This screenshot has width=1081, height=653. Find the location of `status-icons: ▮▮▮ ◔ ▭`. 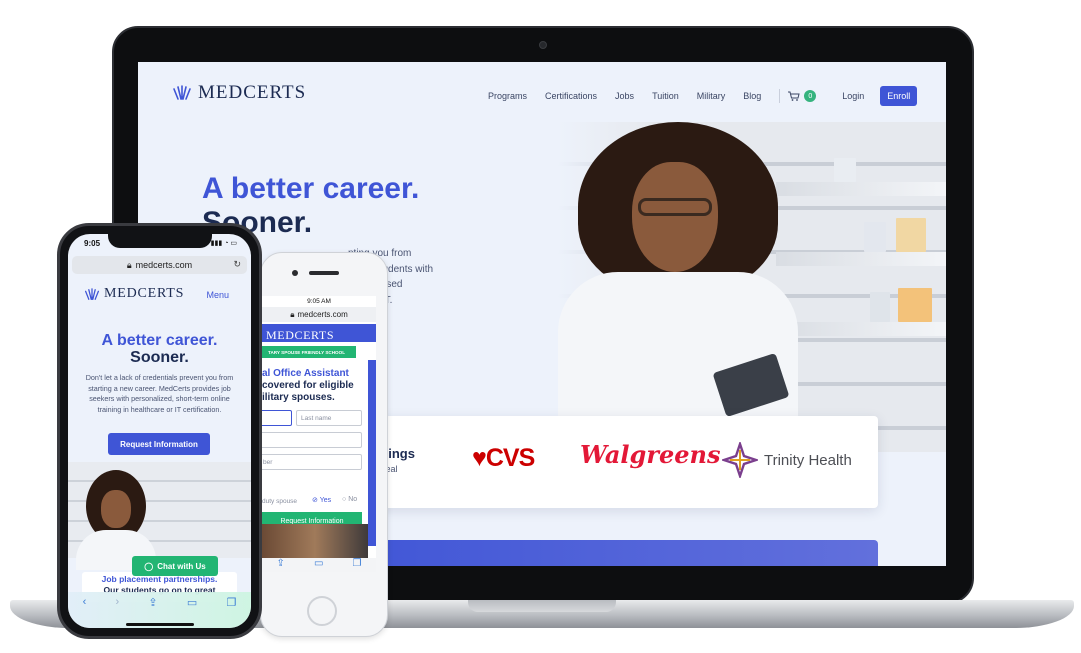

status-icons: ▮▮▮ ◔ ▭ is located at coordinates (224, 243).